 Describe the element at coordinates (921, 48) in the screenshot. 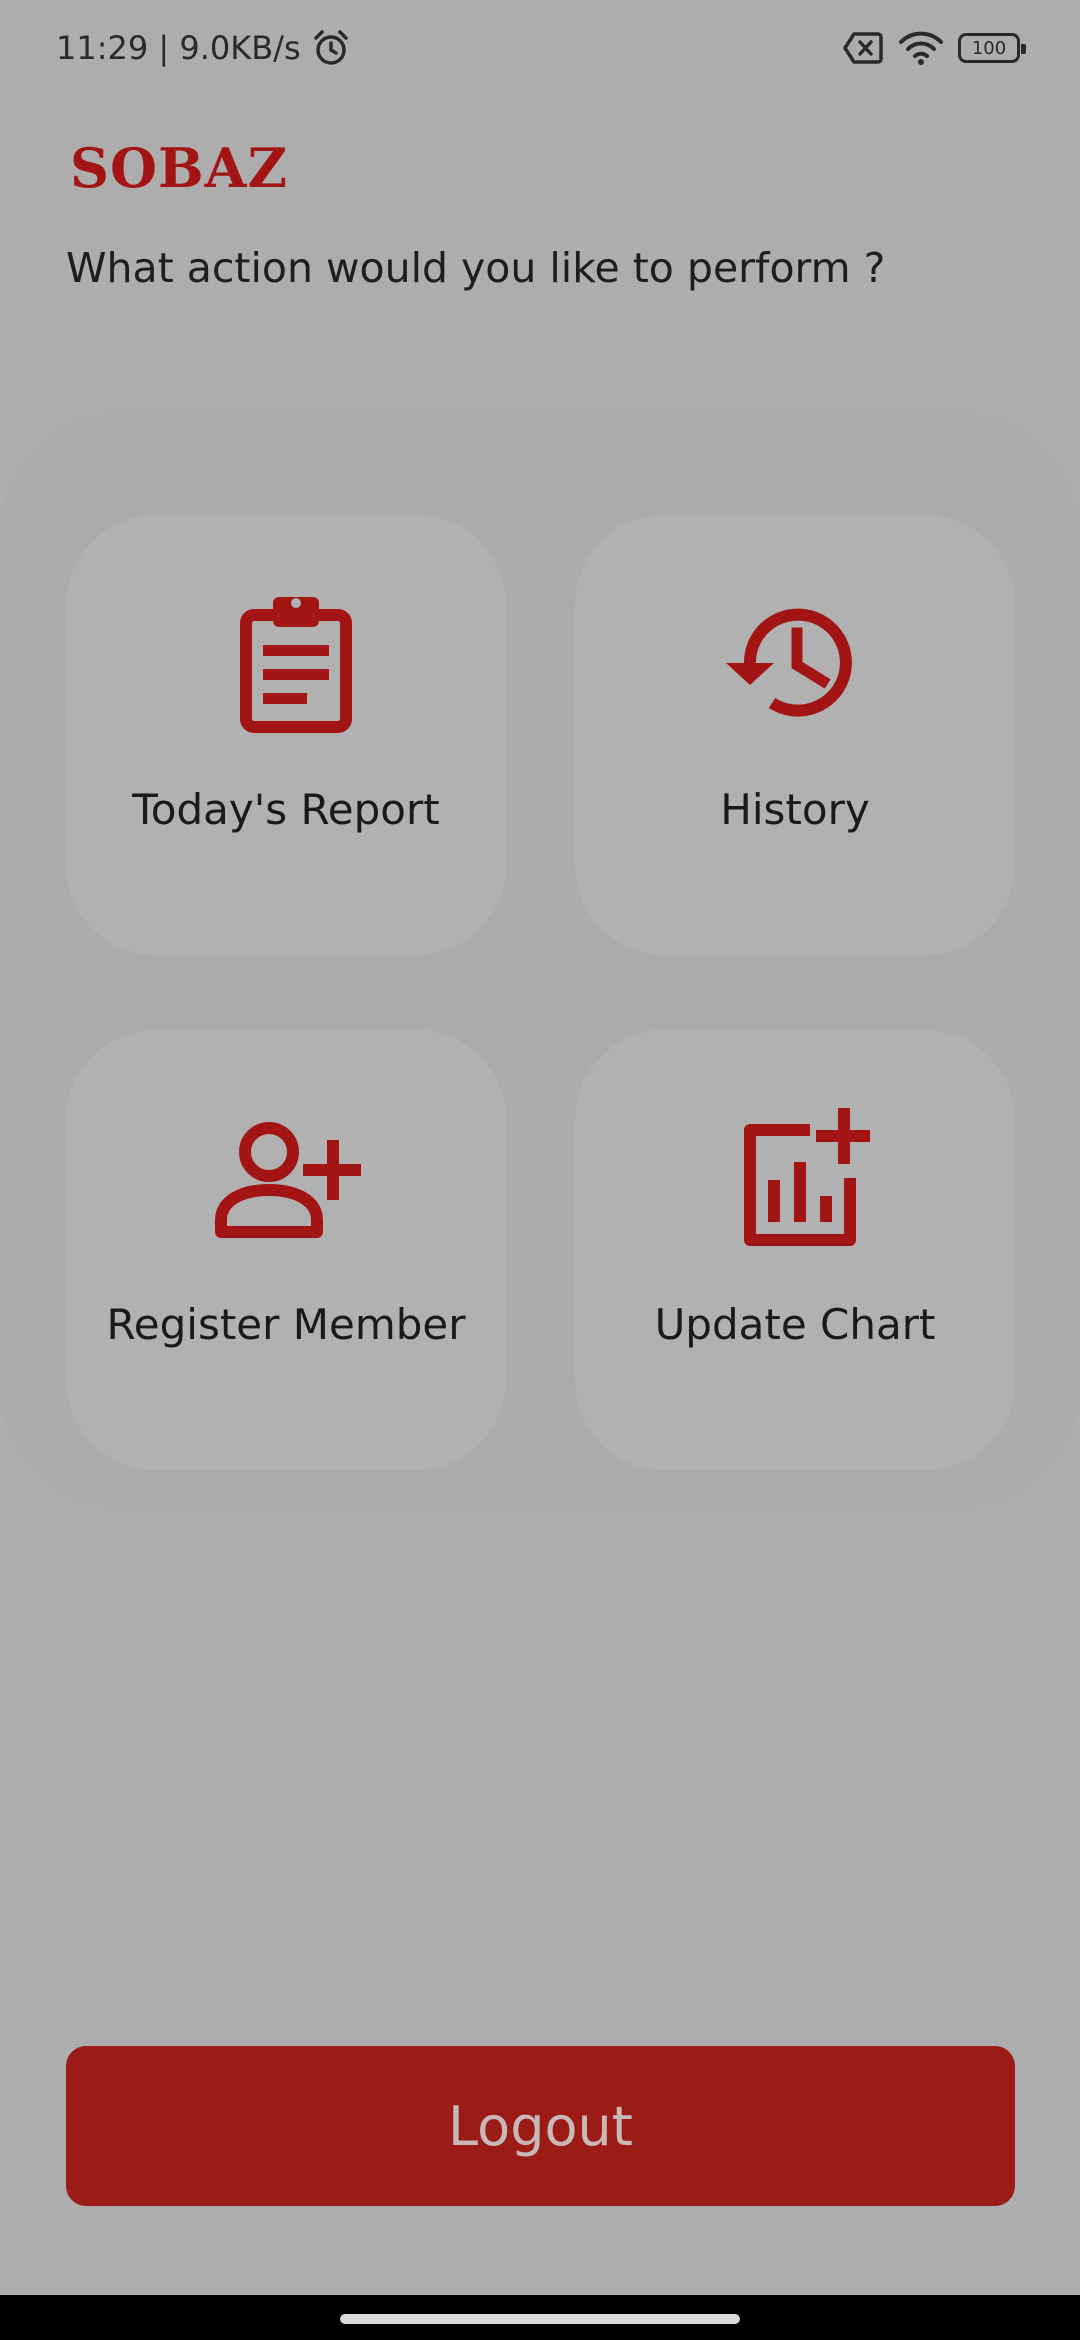

I see `wifi-icon` at that location.